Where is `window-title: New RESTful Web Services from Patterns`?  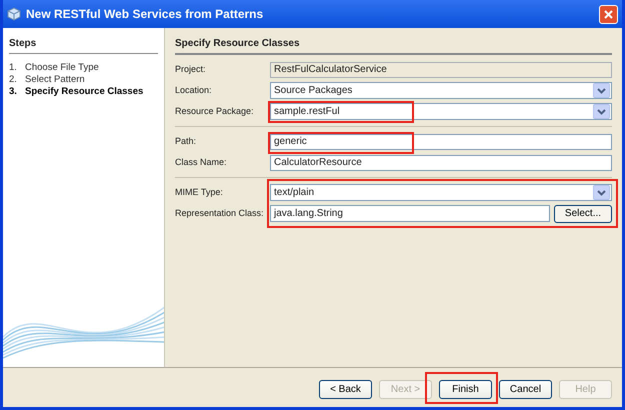
window-title: New RESTful Web Services from Patterns is located at coordinates (145, 14).